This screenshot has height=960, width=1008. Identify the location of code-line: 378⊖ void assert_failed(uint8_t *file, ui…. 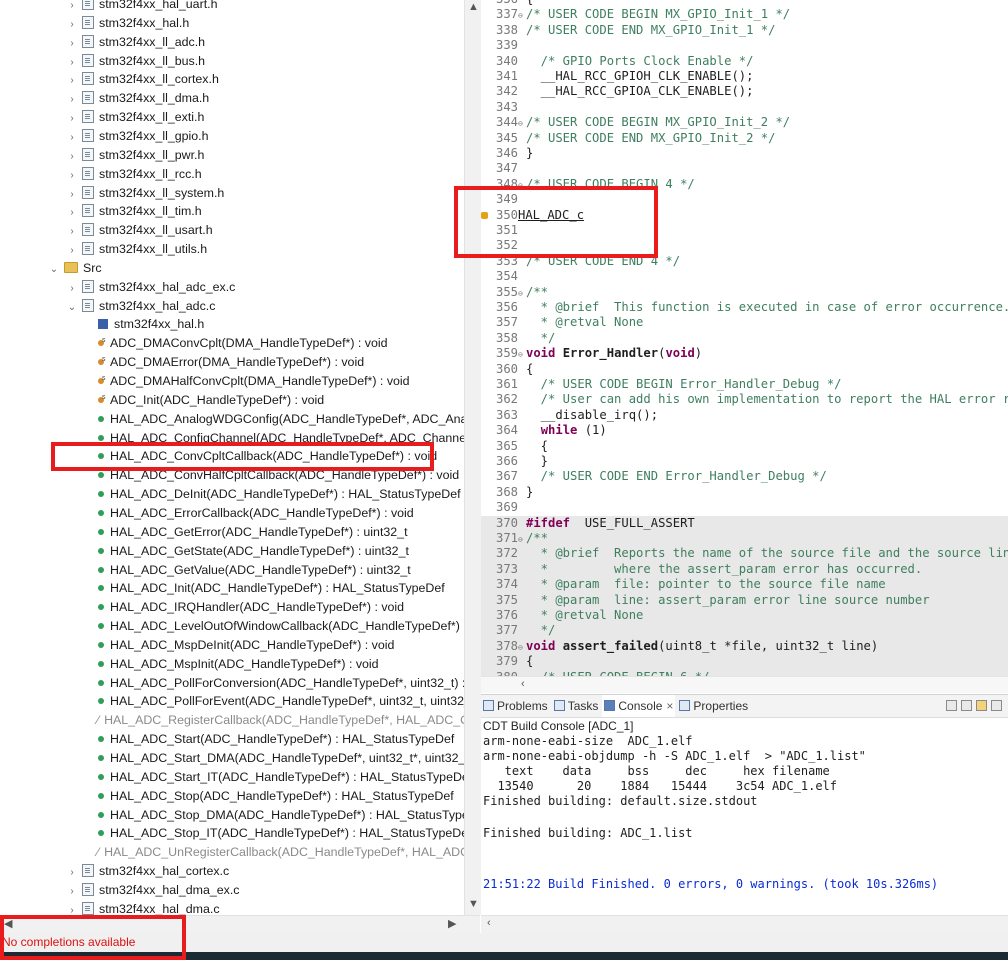
(744, 646).